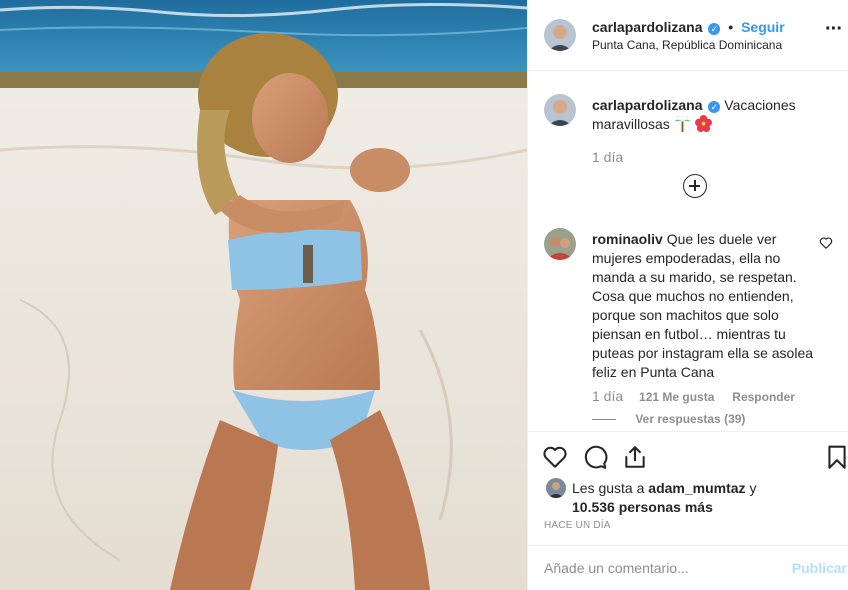  What do you see at coordinates (836, 457) in the screenshot?
I see `bookmark-icon` at bounding box center [836, 457].